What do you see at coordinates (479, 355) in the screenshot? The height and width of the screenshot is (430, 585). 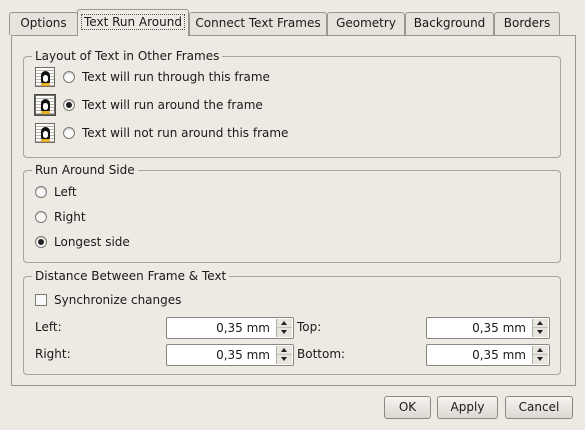 I see `bottom-distance-input` at bounding box center [479, 355].